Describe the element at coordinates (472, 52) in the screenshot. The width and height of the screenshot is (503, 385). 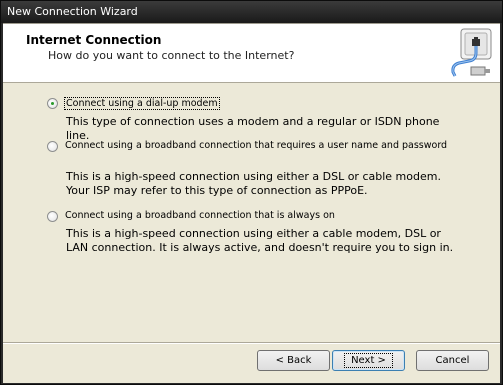
I see `network-cable-icon` at that location.